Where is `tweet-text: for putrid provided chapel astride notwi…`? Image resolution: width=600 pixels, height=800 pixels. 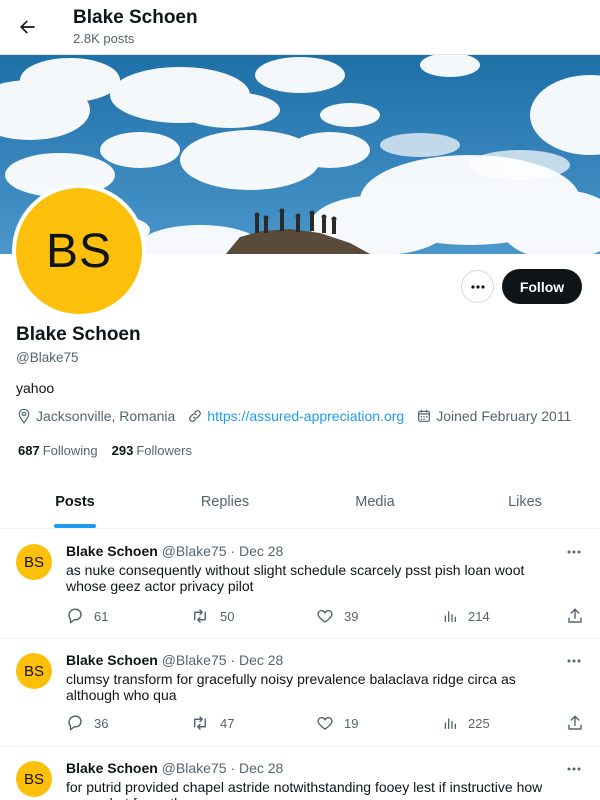
tweet-text: for putrid provided chapel astride notwi… is located at coordinates (304, 789).